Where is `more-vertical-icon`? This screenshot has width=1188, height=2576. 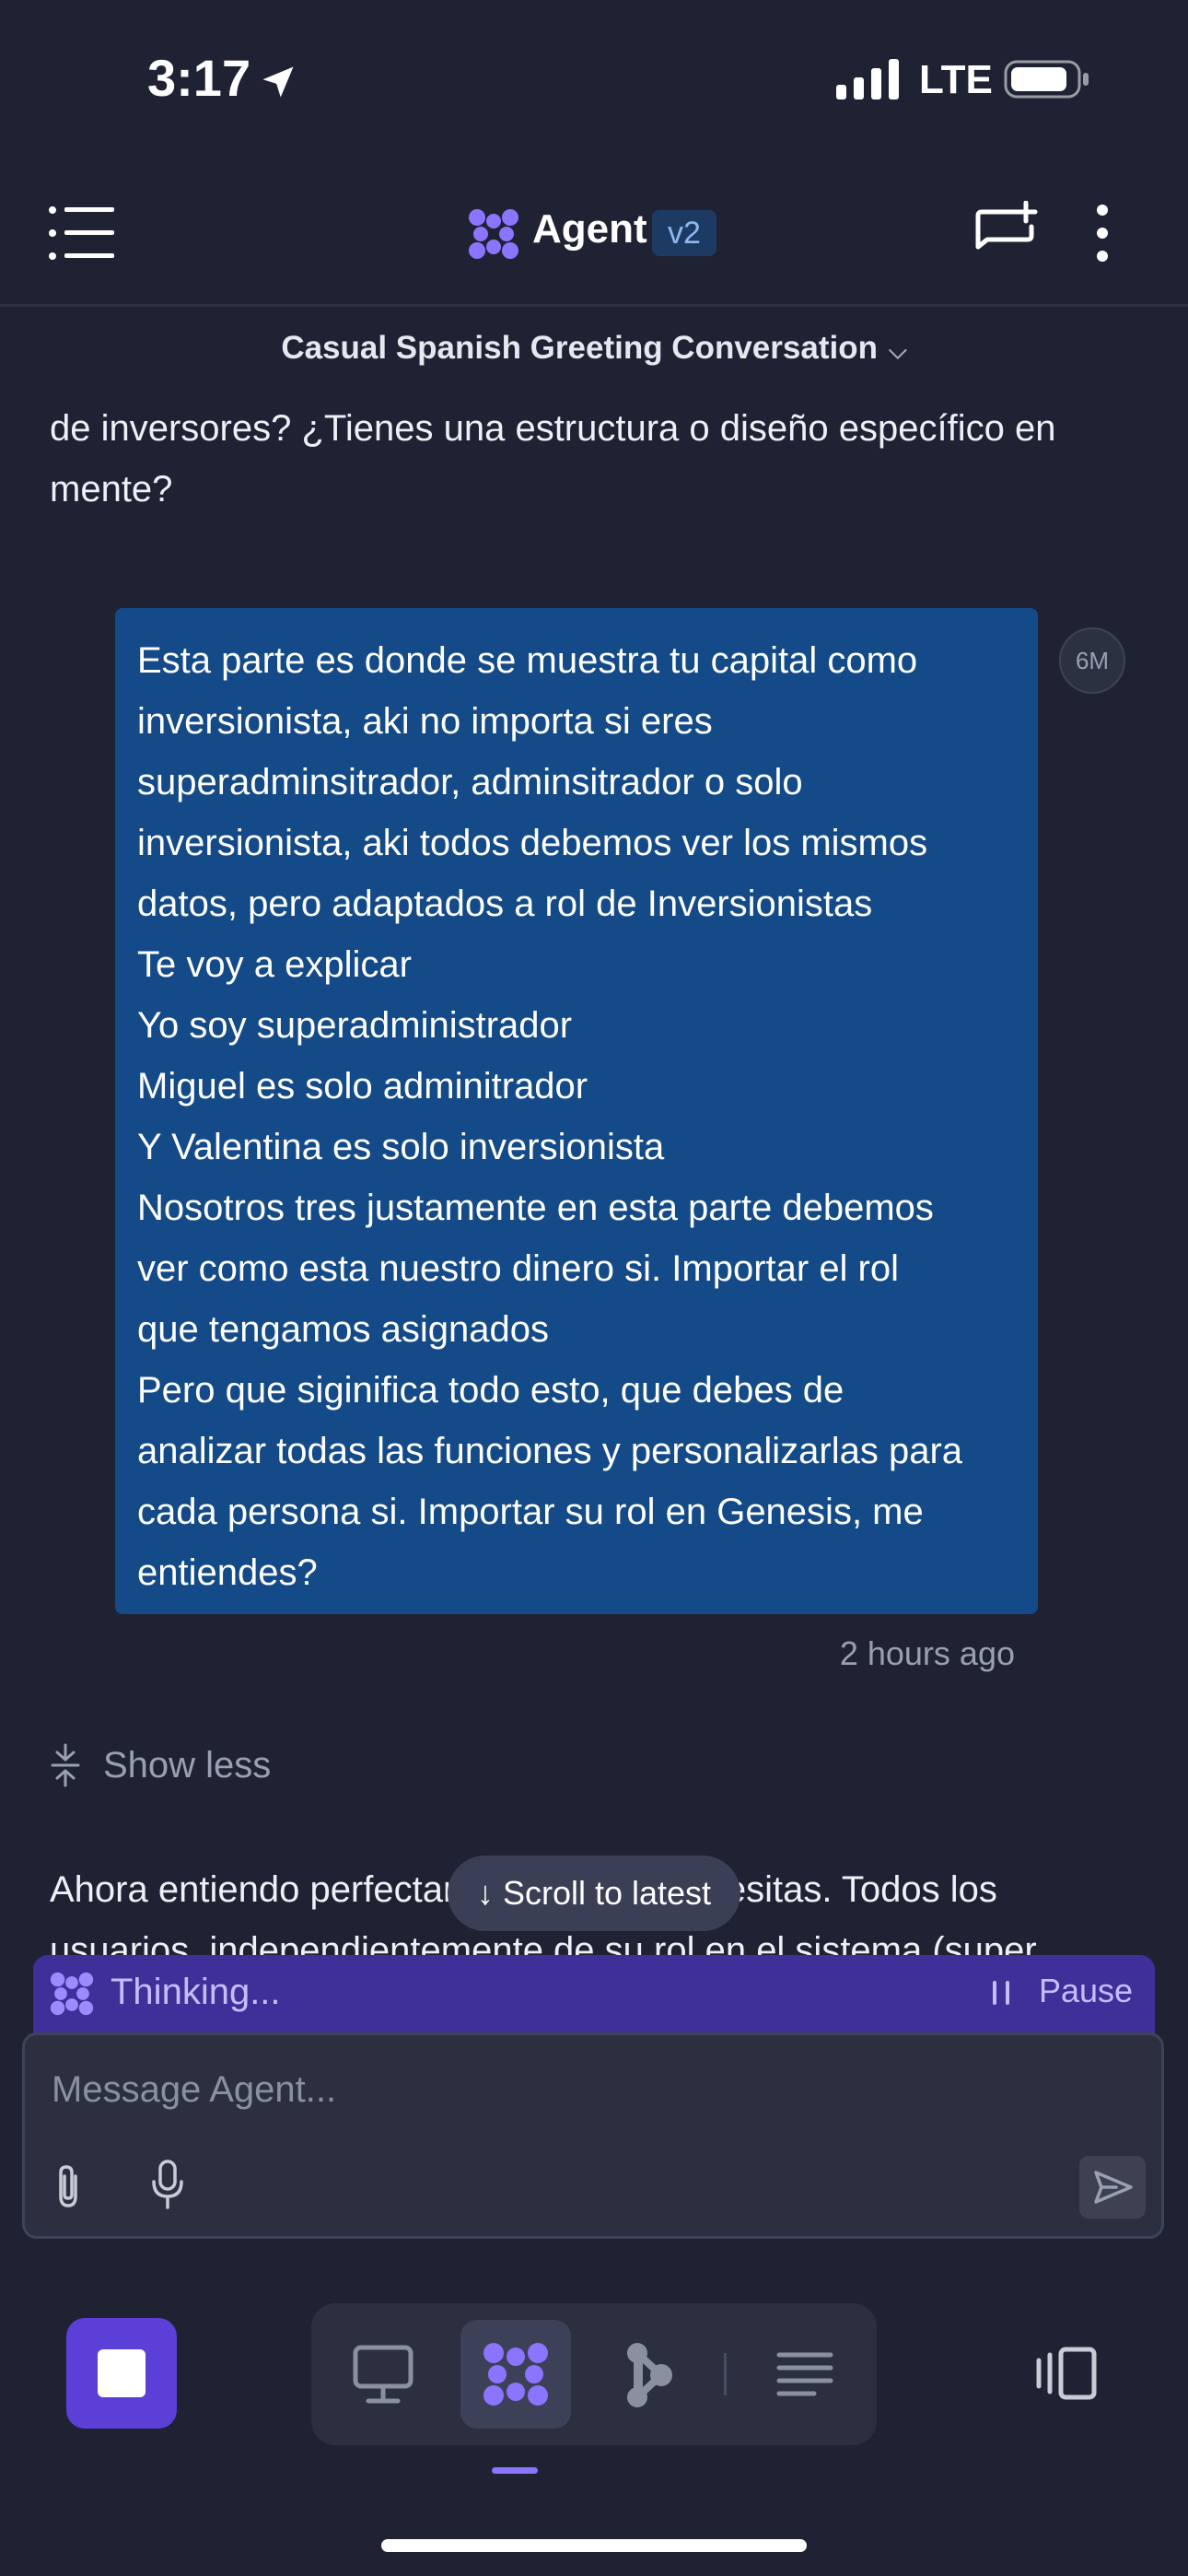 more-vertical-icon is located at coordinates (1102, 233).